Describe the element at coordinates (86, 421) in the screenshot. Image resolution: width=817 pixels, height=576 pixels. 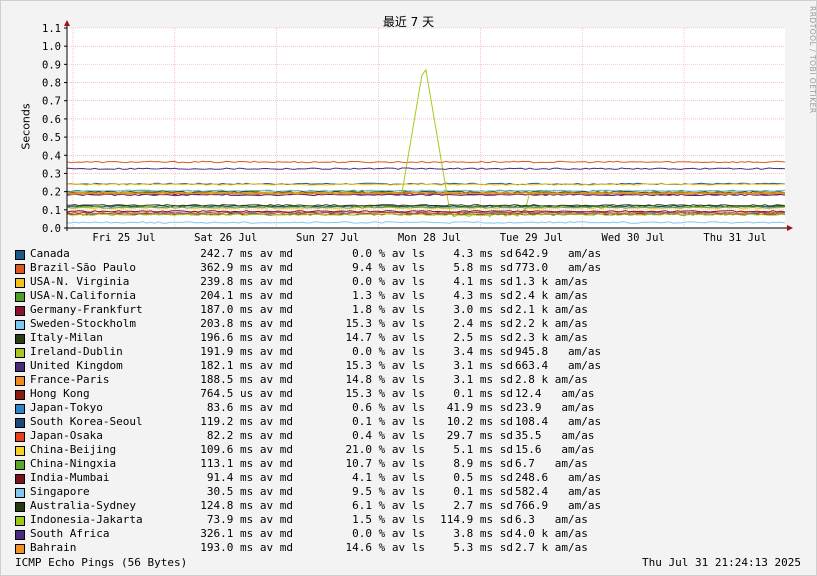
I see `legend-name: South Korea-Seoul` at that location.